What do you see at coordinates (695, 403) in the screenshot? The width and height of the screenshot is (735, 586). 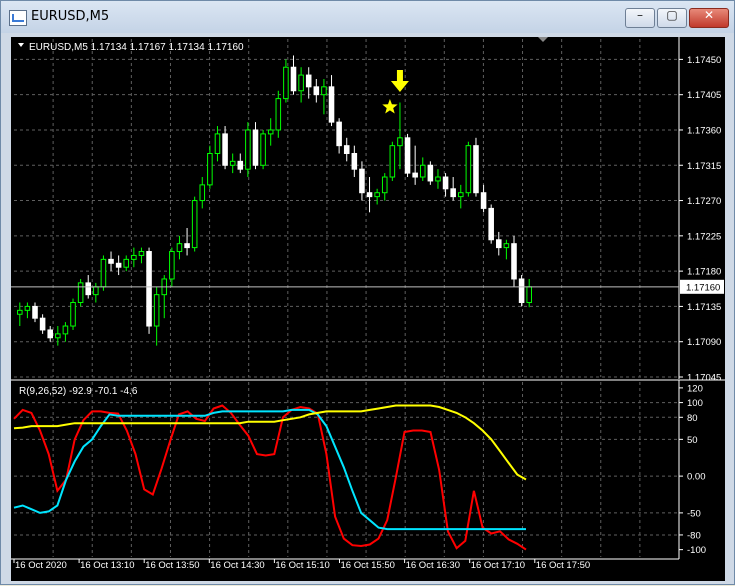 I see `indicator-tick-label: 100` at bounding box center [695, 403].